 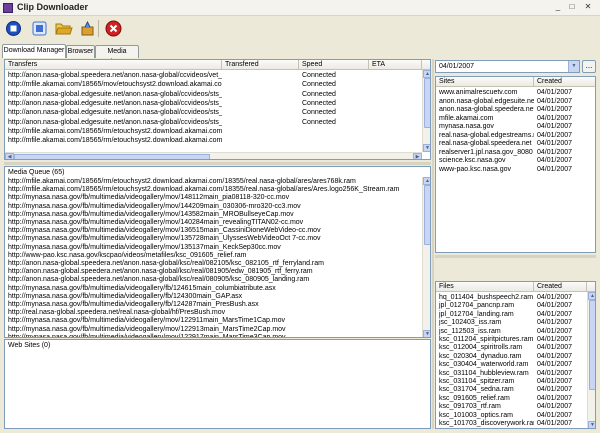 What do you see at coordinates (98, 28) in the screenshot?
I see `toolbar-separator` at bounding box center [98, 28].